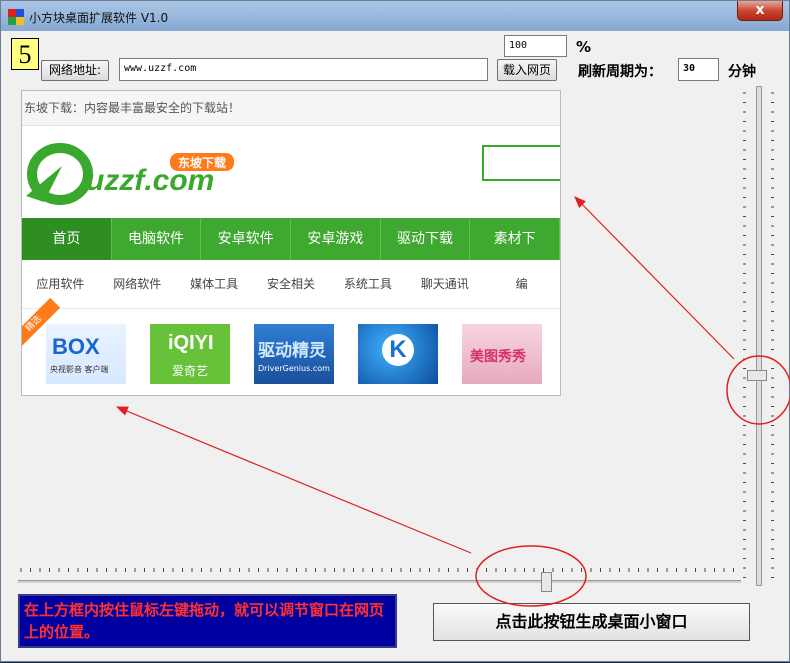 This screenshot has height=663, width=790. I want to click on vertical-slider-track, so click(759, 336).